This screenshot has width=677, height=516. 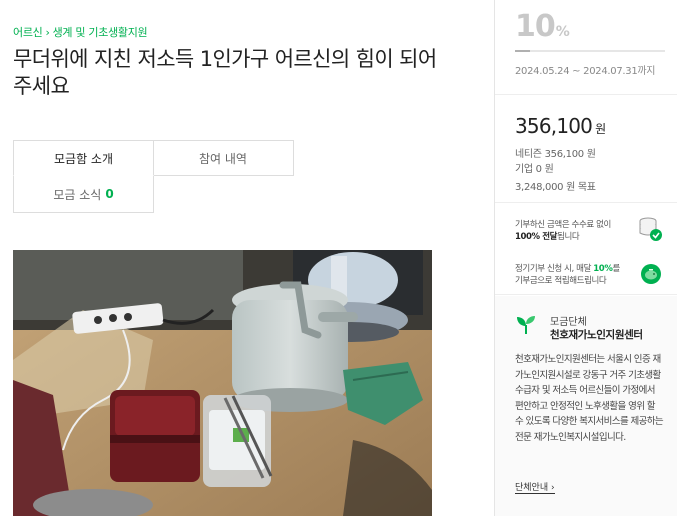 What do you see at coordinates (646, 71) in the screenshot?
I see `period-suffix: 까지` at bounding box center [646, 71].